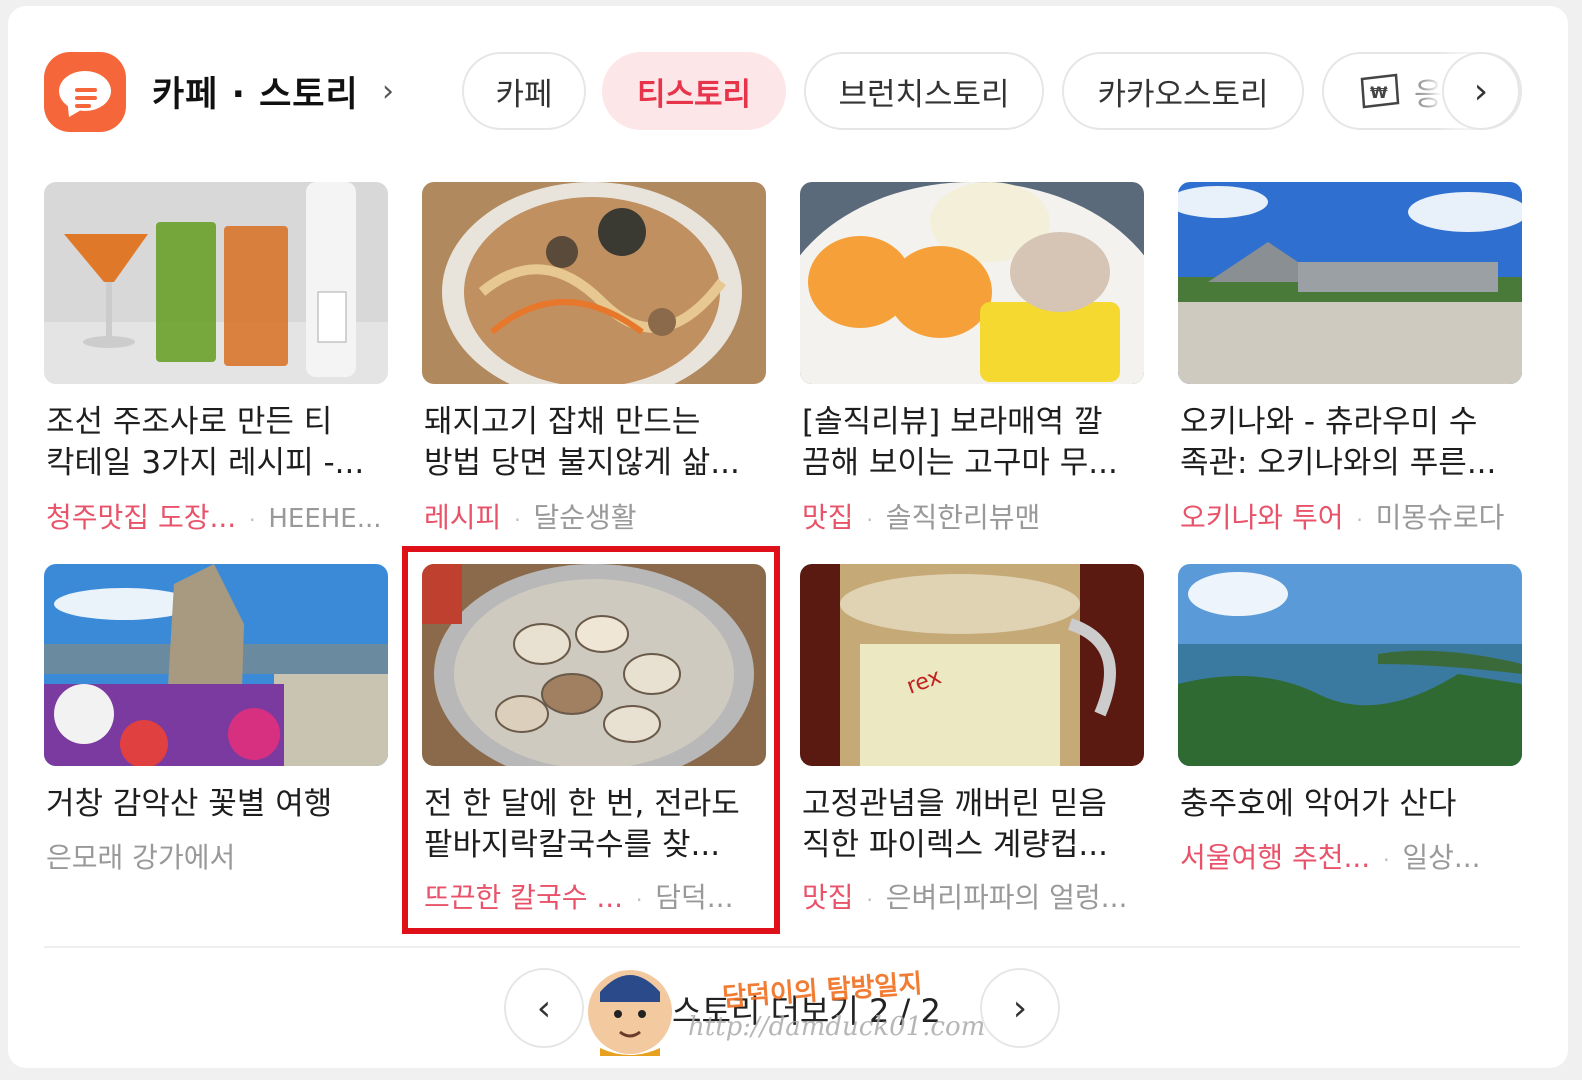 The image size is (1582, 1080). Describe the element at coordinates (189, 422) in the screenshot. I see `post-title-line: 조선 주조사로 만든 티` at that location.